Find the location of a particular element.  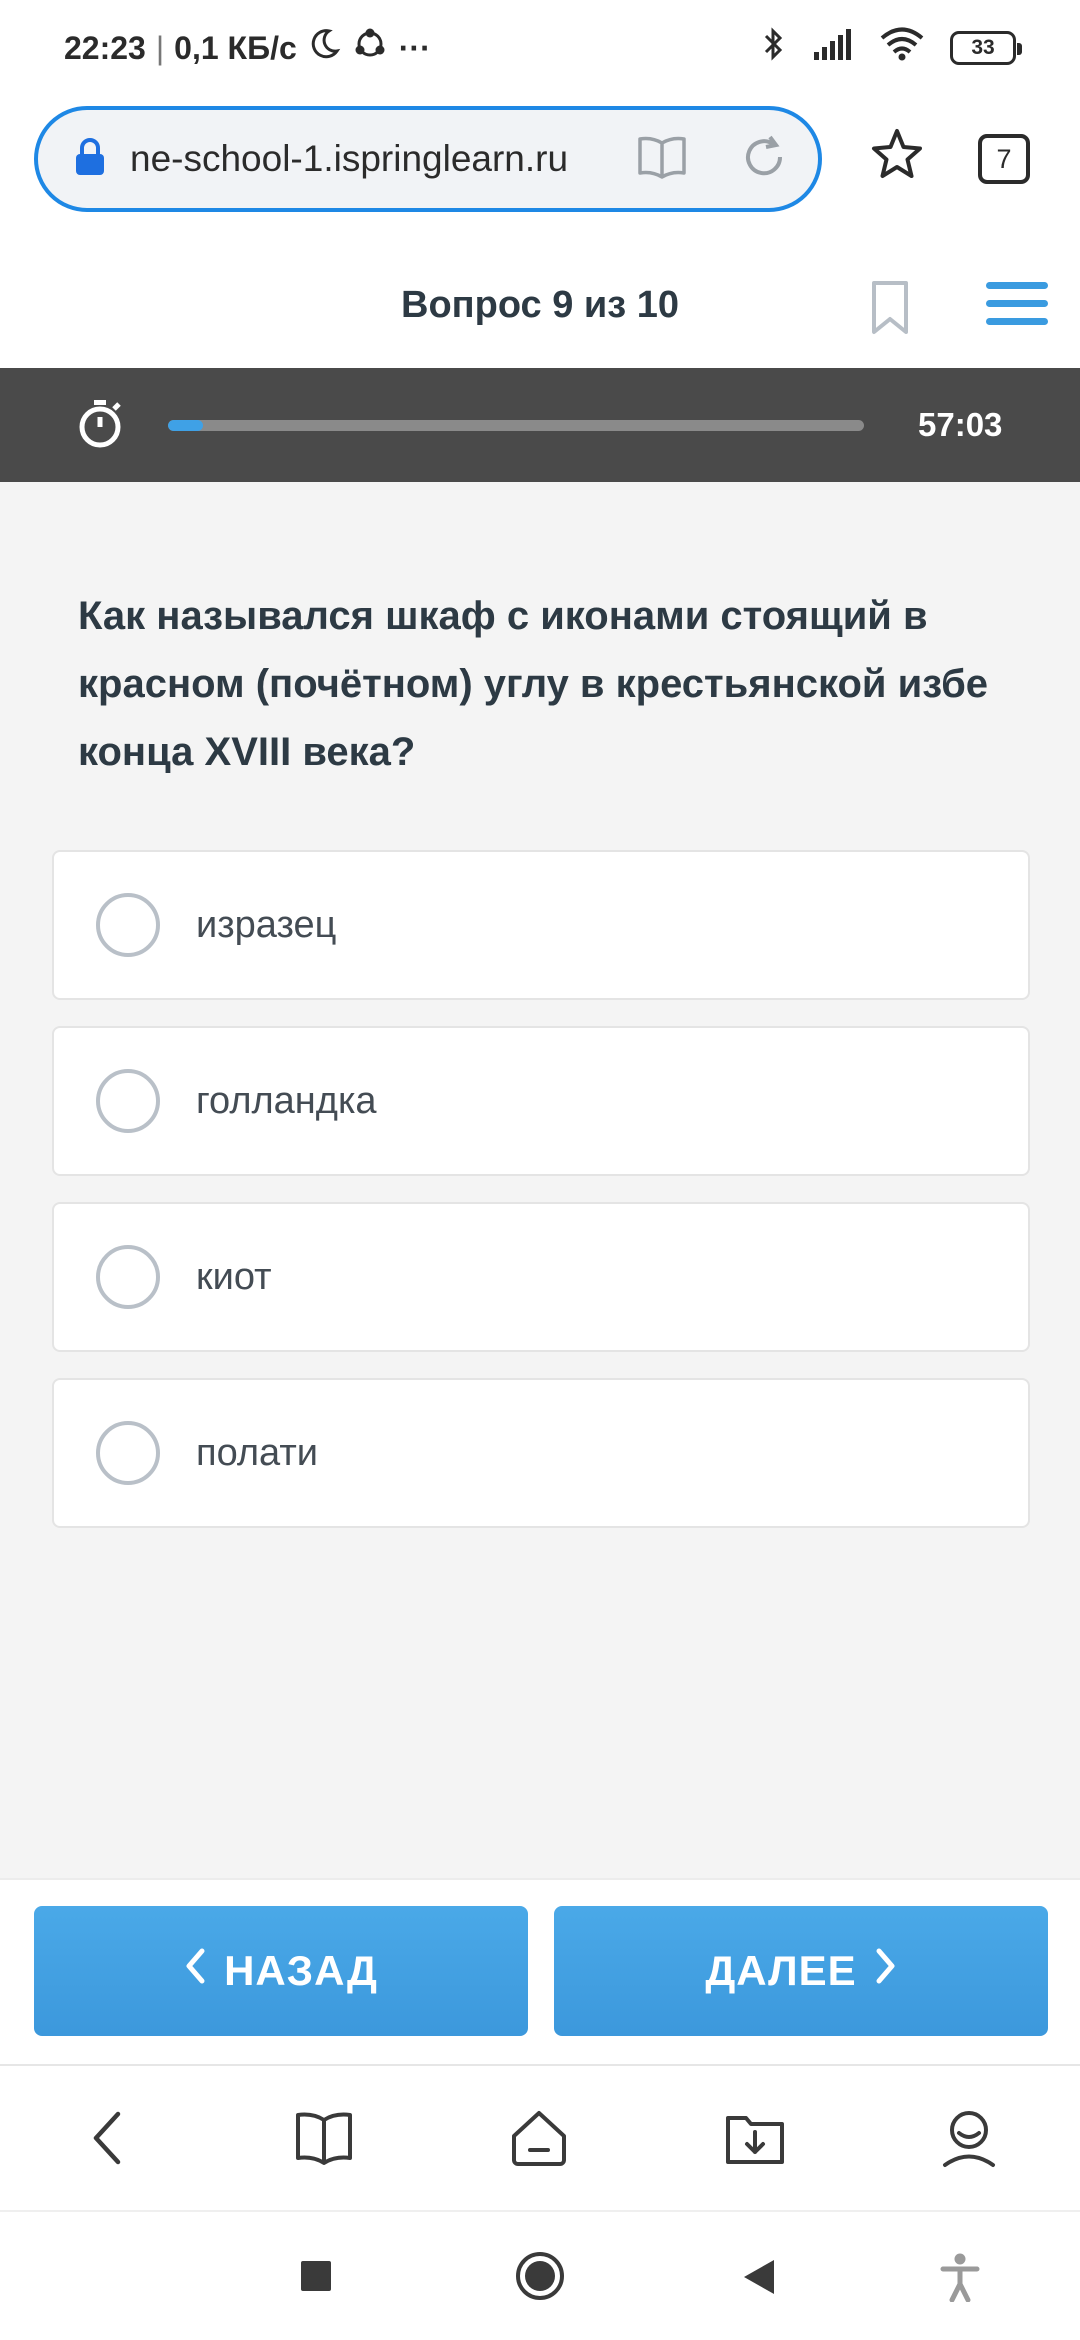

chevron-right-icon is located at coordinates (886, 1971).